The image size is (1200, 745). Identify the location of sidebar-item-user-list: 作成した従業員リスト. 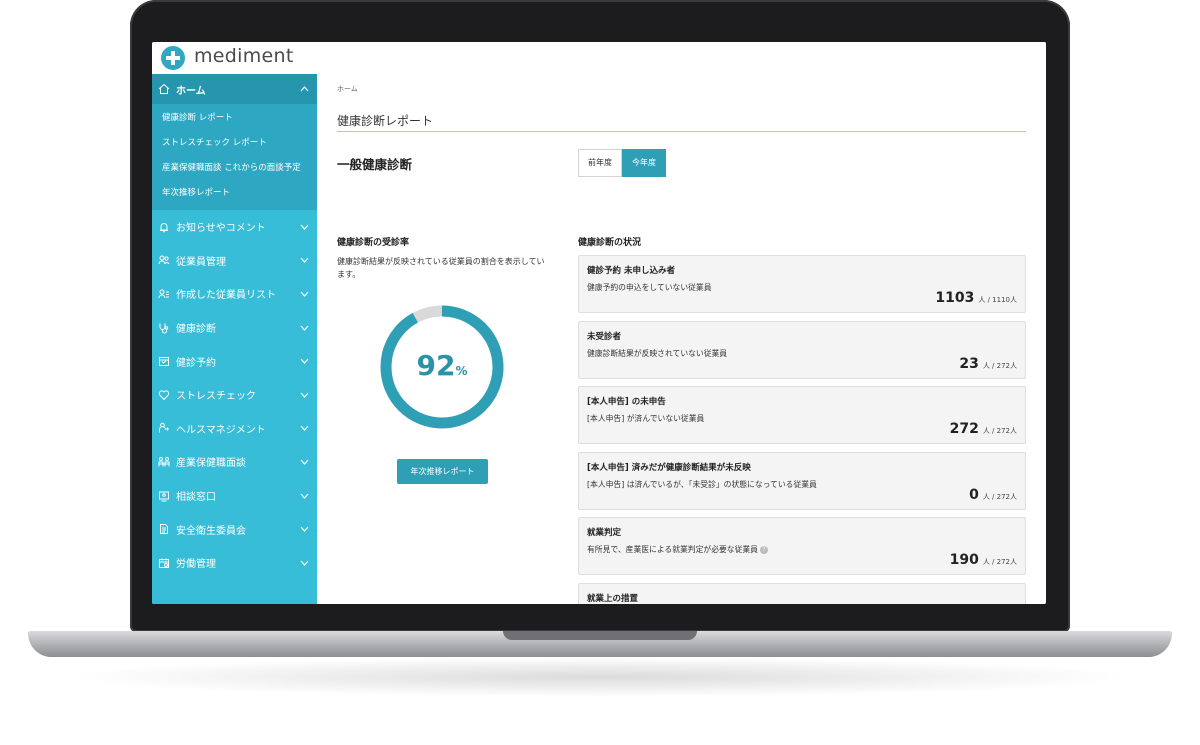
(234, 294).